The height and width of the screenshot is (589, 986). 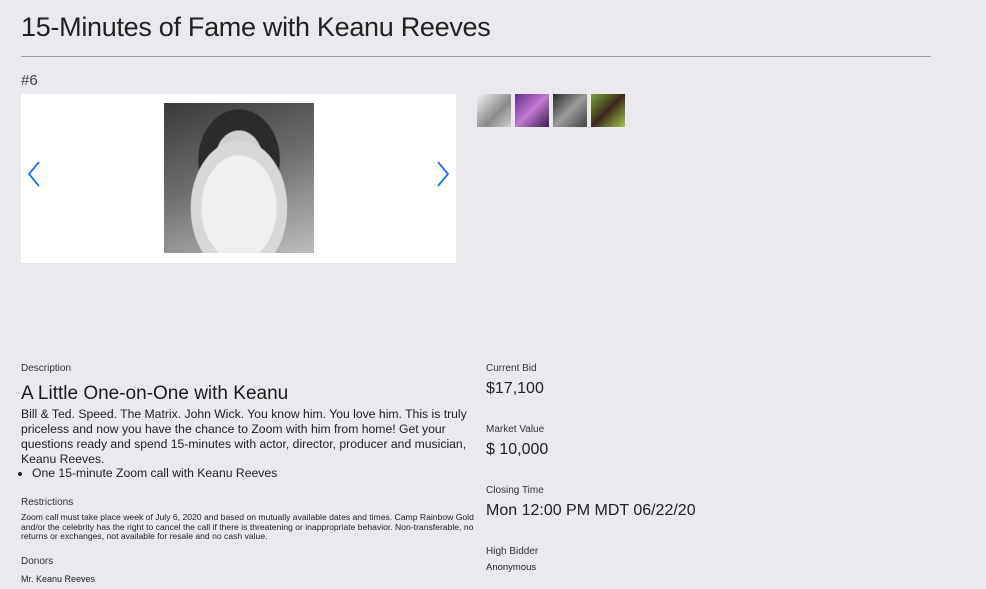 I want to click on market-value: $ 10,000, so click(x=517, y=449).